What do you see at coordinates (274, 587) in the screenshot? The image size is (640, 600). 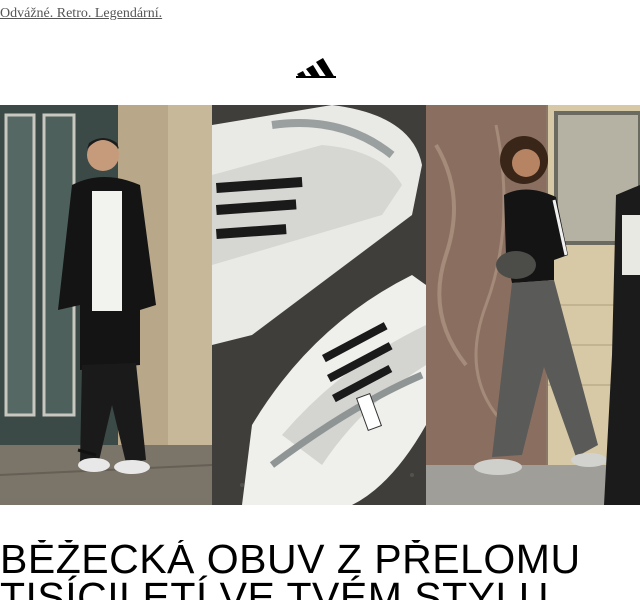 I see `headline-line-2: TISÍCILETÍ VE TVÉM STYLU` at bounding box center [274, 587].